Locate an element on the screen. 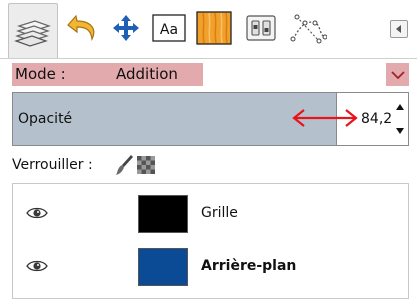 Image resolution: width=417 pixels, height=304 pixels. double-arrow-annotation-icon is located at coordinates (325, 118).